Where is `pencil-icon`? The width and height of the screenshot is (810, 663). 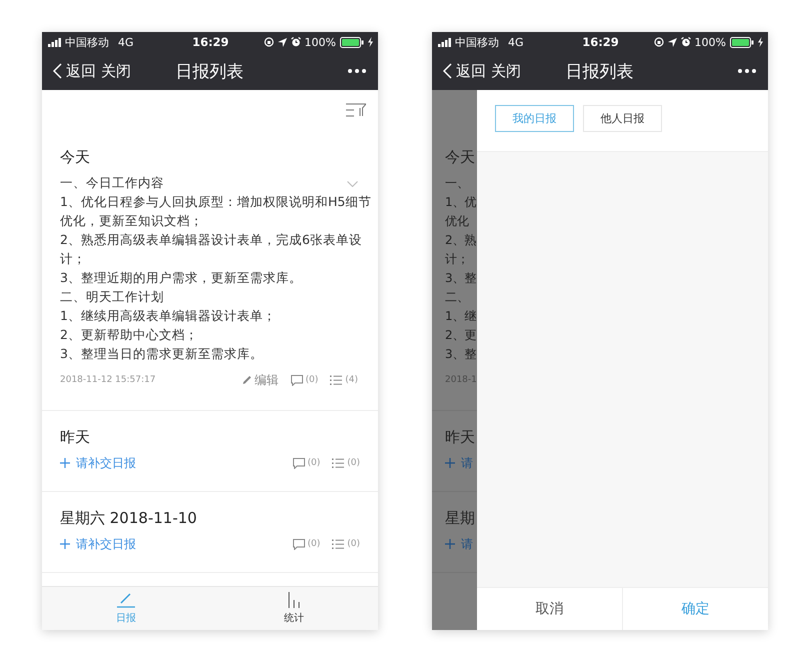 pencil-icon is located at coordinates (247, 380).